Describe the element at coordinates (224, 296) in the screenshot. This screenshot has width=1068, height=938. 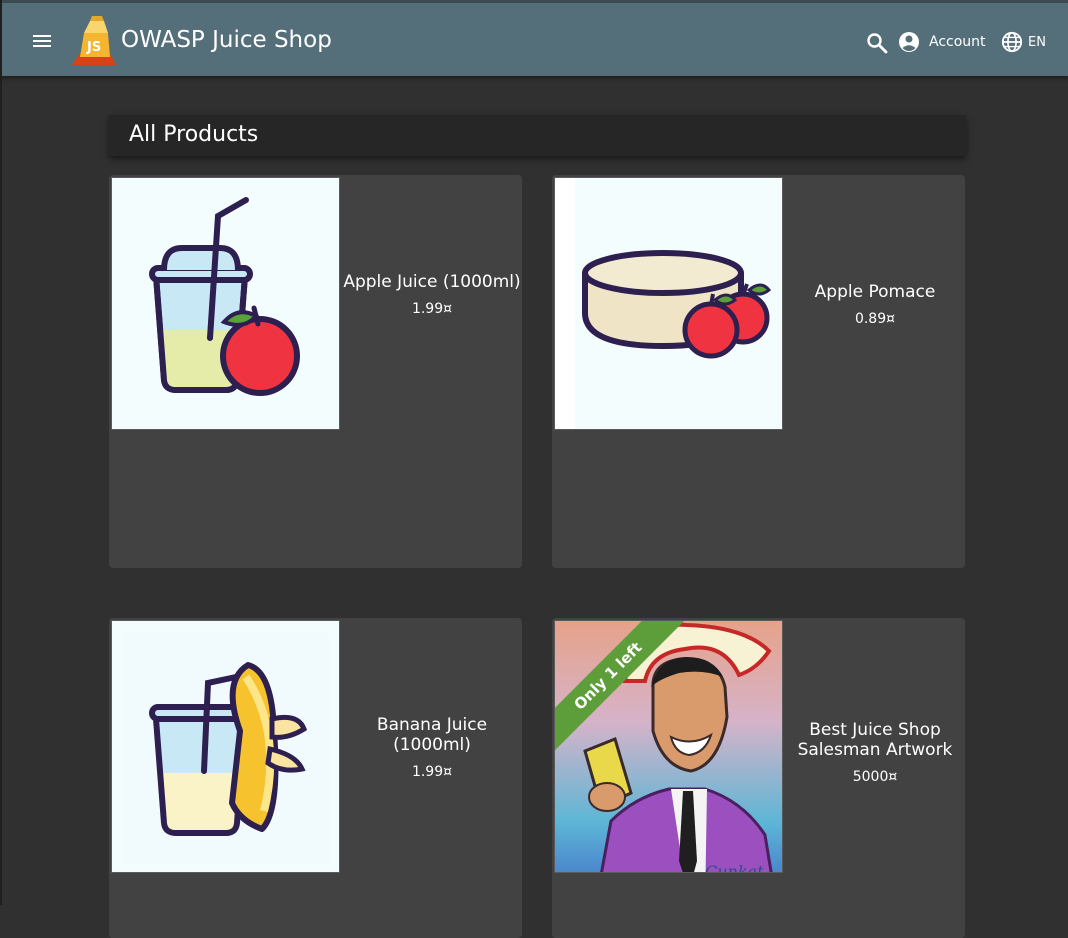
I see `apple-juice-image` at that location.